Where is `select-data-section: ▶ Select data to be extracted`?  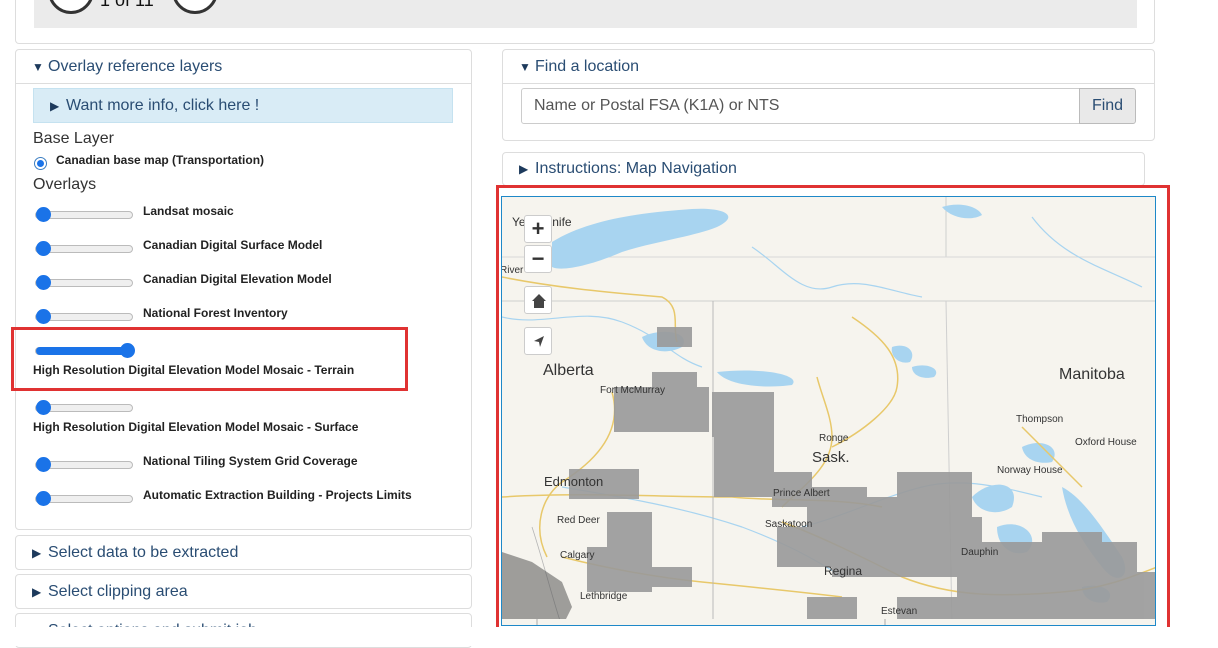
select-data-section: ▶ Select data to be extracted is located at coordinates (243, 552).